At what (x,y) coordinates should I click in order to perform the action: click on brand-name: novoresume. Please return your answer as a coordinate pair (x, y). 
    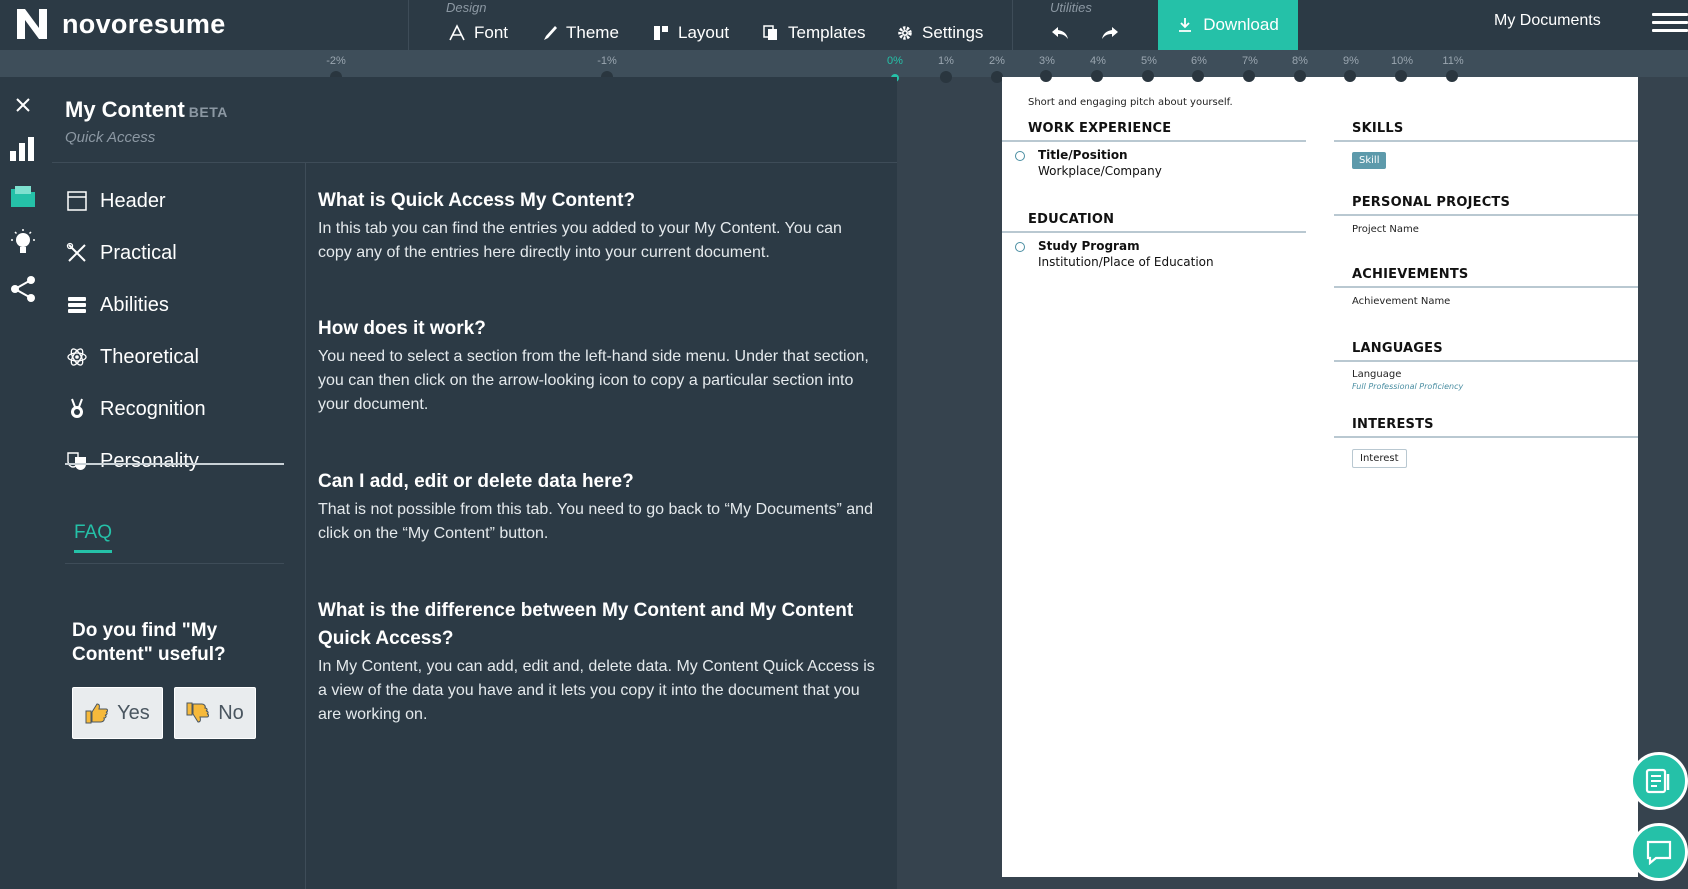
    Looking at the image, I should click on (144, 23).